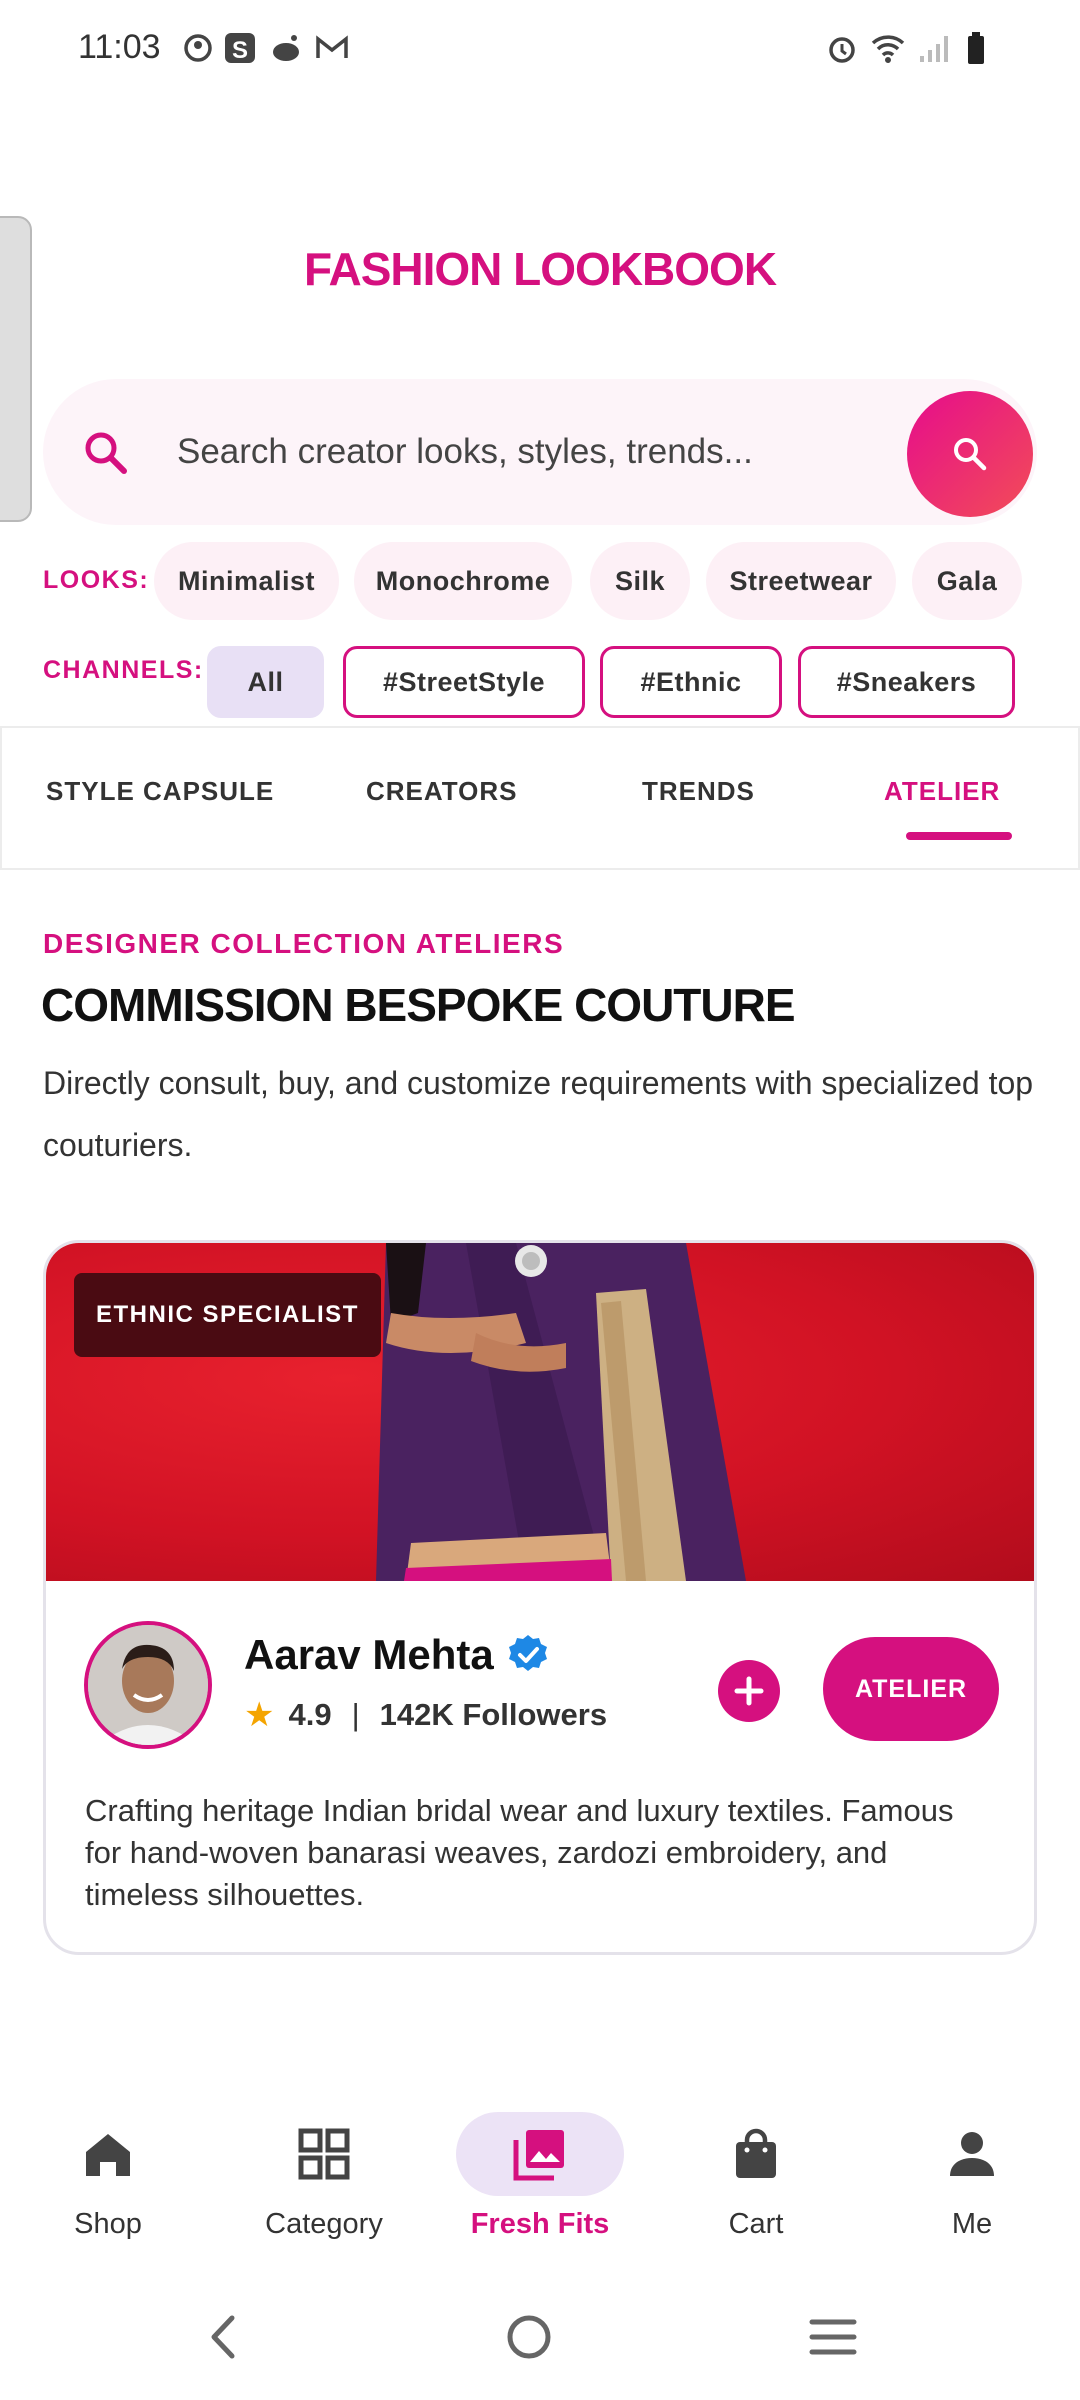  I want to click on back-icon, so click(224, 2337).